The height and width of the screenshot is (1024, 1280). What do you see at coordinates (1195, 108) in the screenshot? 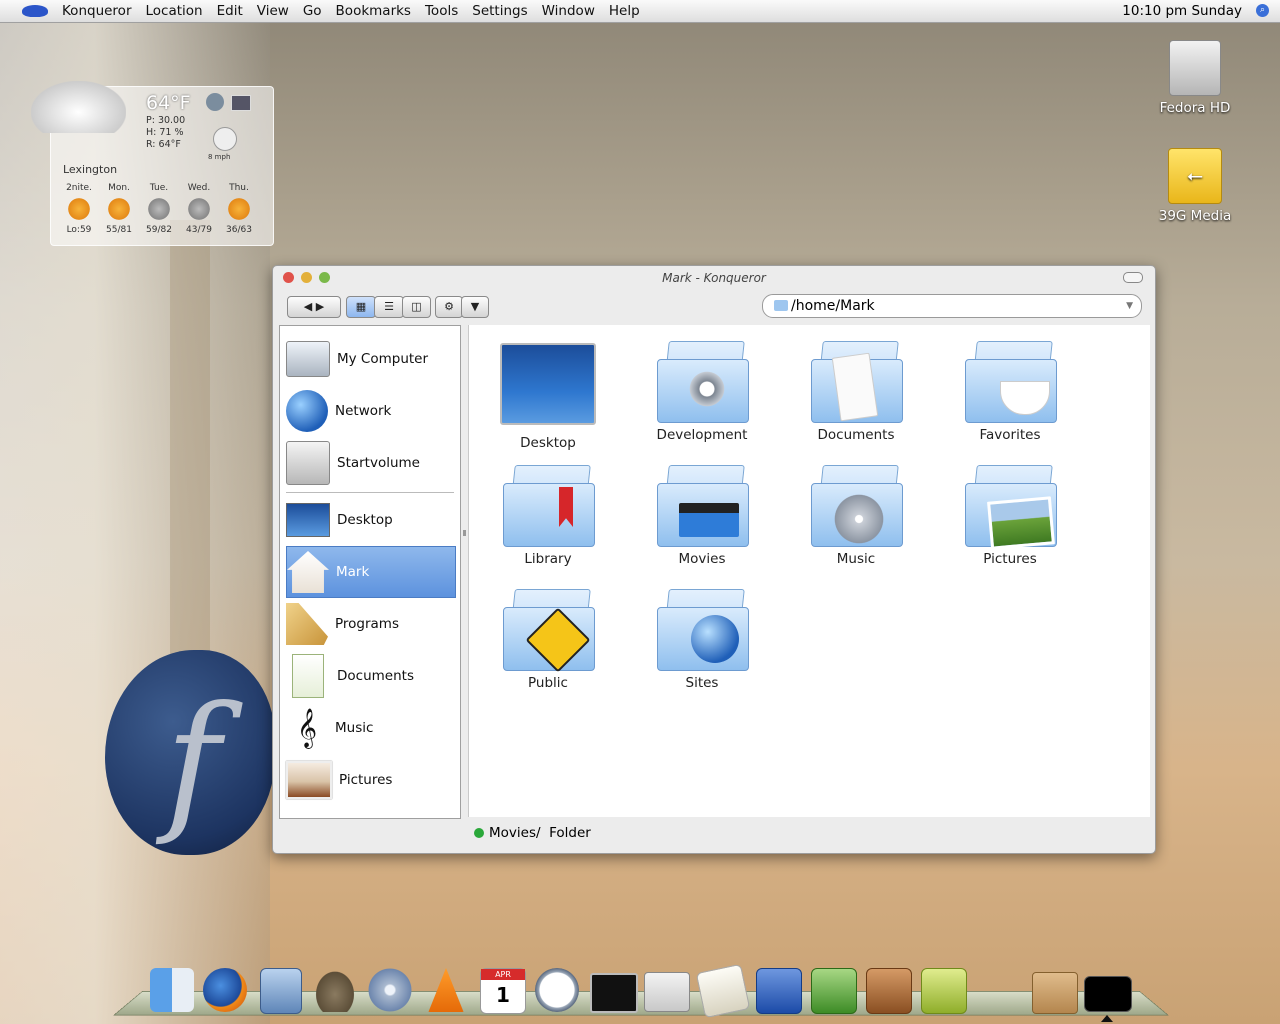
I see `desktop-icon-label: Fedora HD` at bounding box center [1195, 108].